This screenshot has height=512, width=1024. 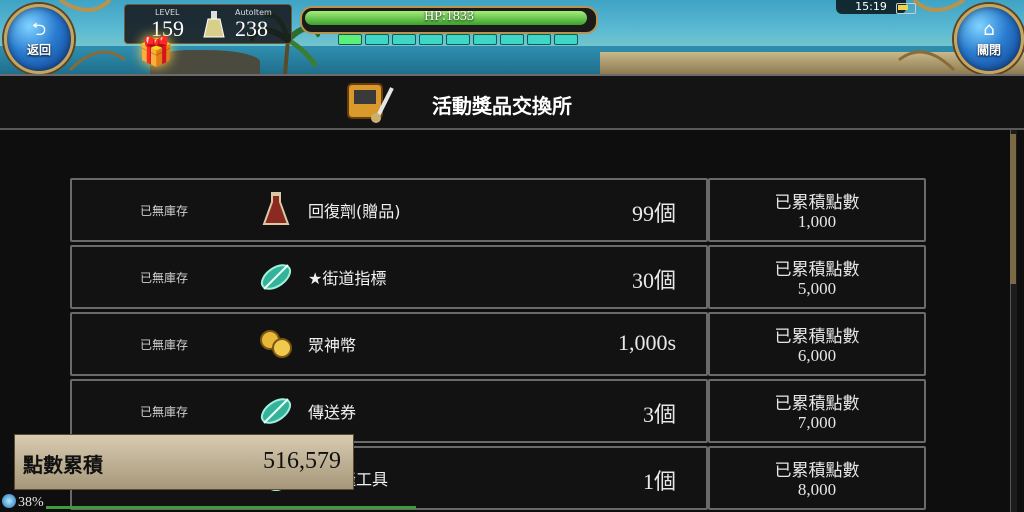 I want to click on required-points-value: 5,000, so click(x=817, y=288).